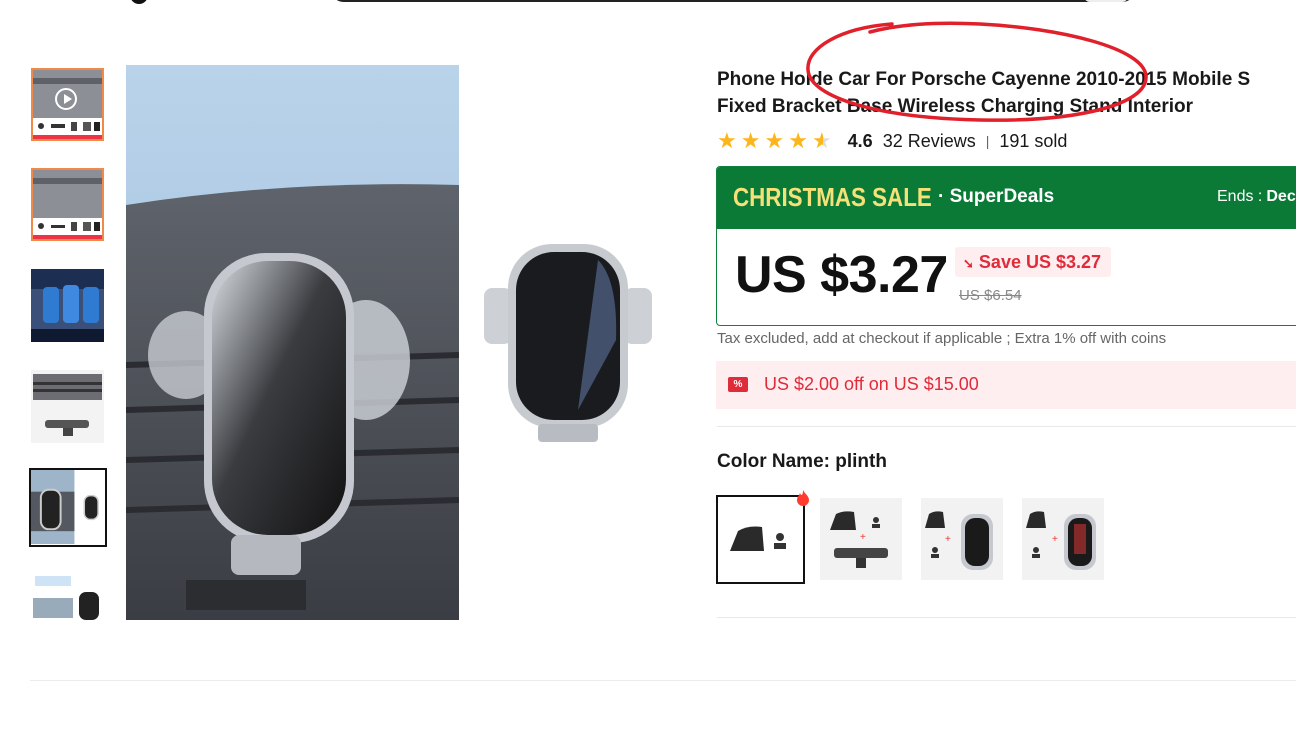  What do you see at coordinates (1033, 140) in the screenshot?
I see `sold-count: 191 sold` at bounding box center [1033, 140].